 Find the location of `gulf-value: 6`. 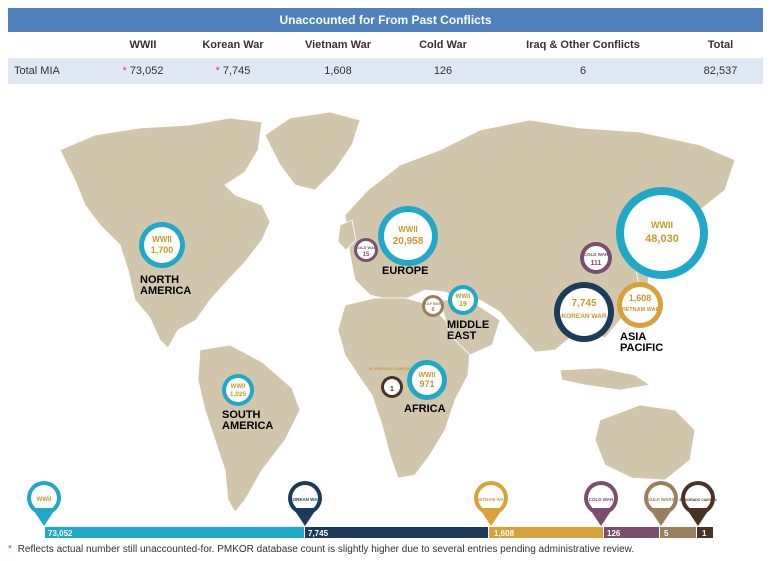

gulf-value: 6 is located at coordinates (432, 310).